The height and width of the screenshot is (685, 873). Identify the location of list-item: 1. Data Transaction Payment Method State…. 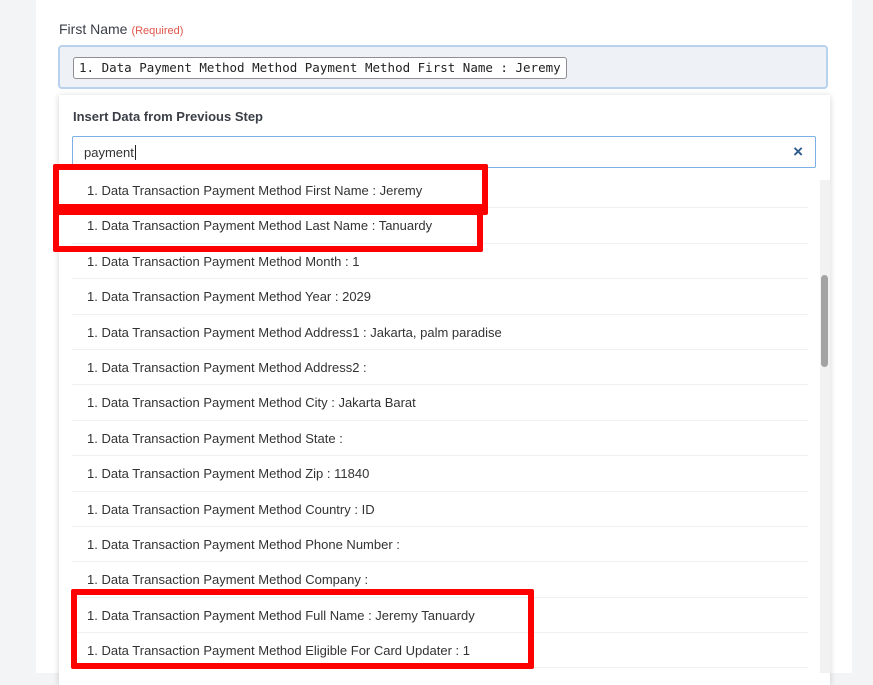
(440, 439).